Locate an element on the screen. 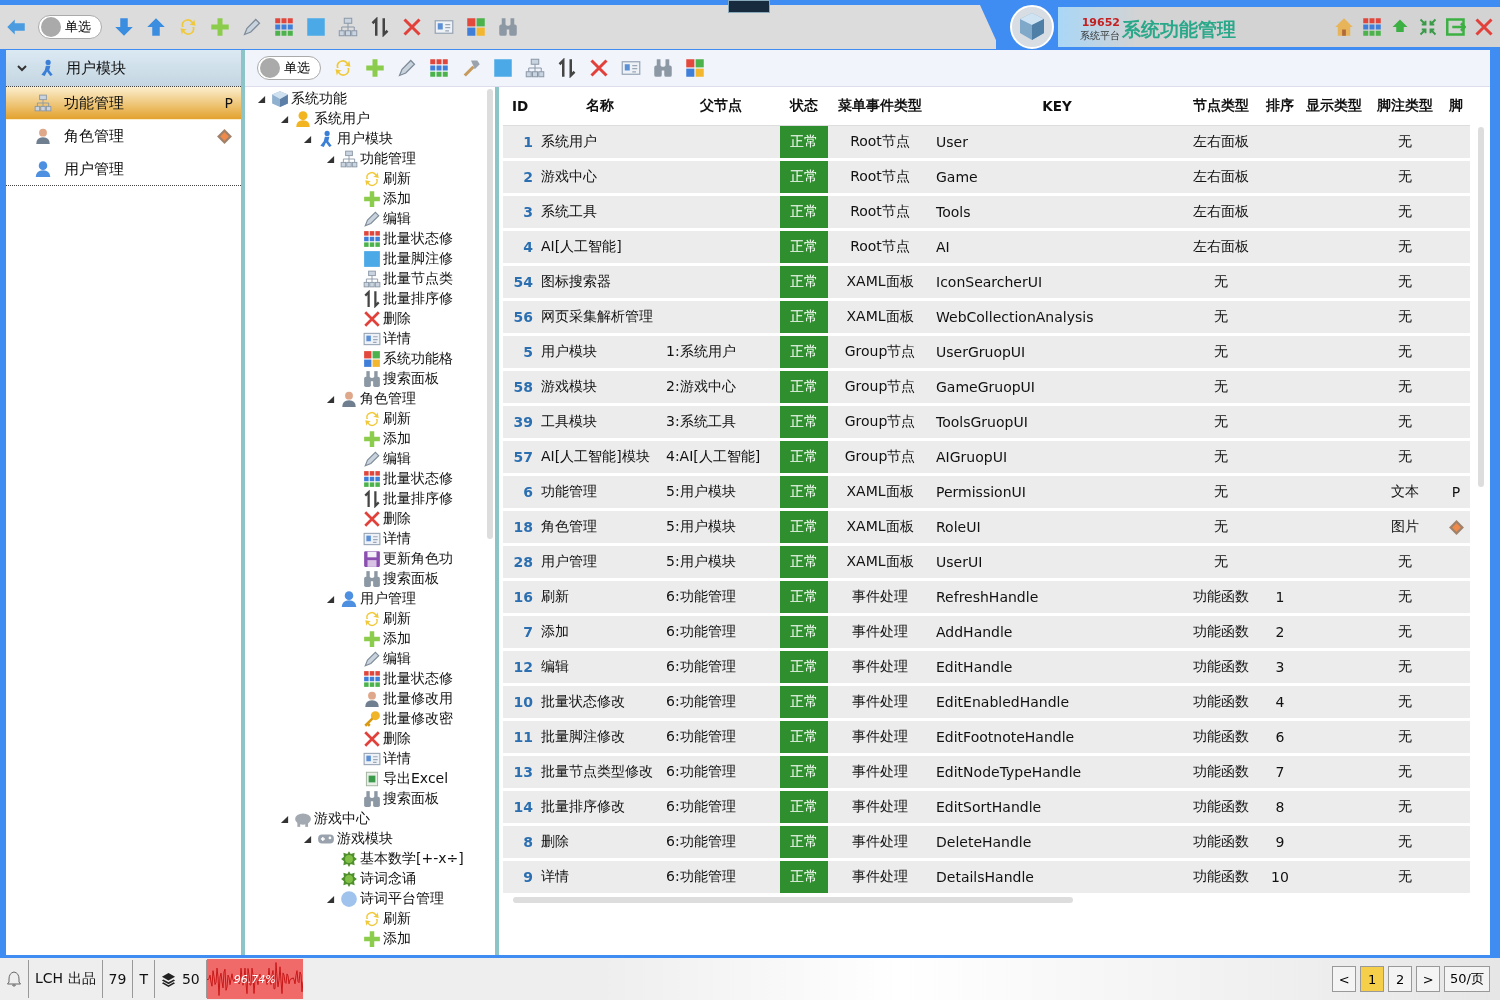 This screenshot has width=1500, height=1000. column-header: 菜单事件类型 is located at coordinates (880, 106).